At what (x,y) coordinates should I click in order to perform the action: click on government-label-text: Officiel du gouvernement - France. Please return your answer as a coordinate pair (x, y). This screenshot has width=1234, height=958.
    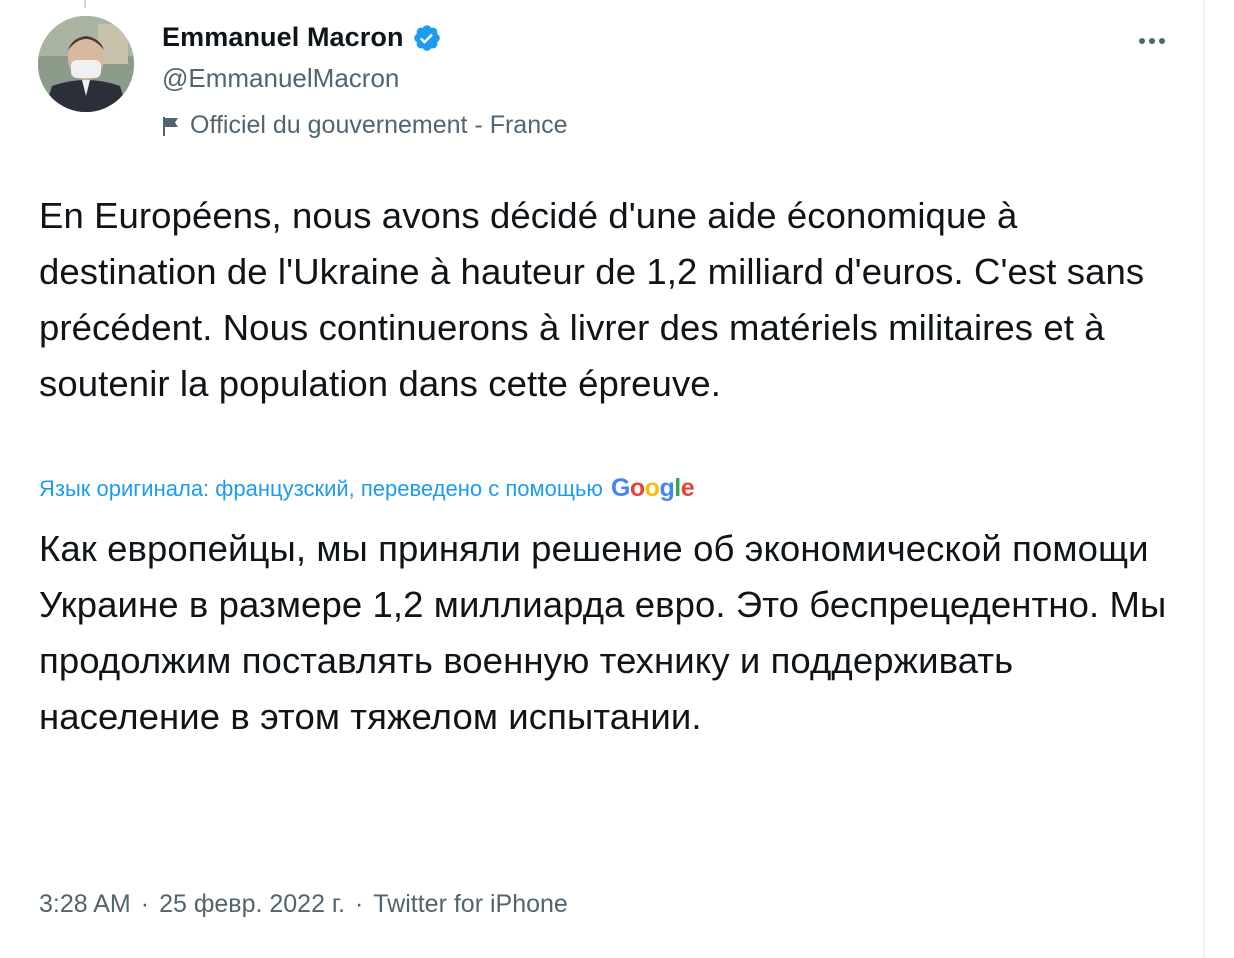
    Looking at the image, I should click on (379, 125).